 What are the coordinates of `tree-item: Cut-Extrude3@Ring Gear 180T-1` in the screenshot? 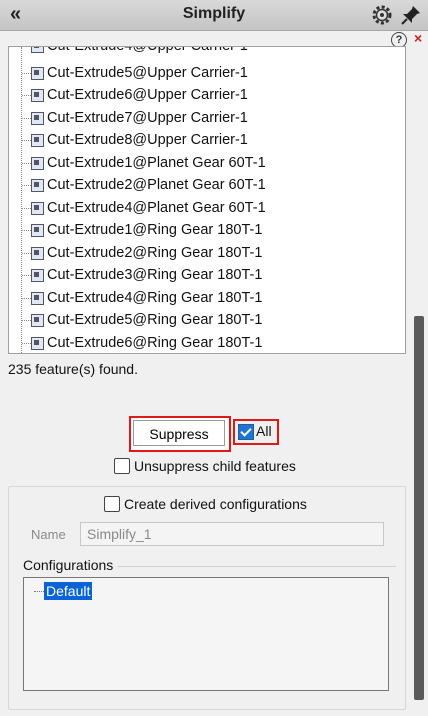 It's located at (207, 275).